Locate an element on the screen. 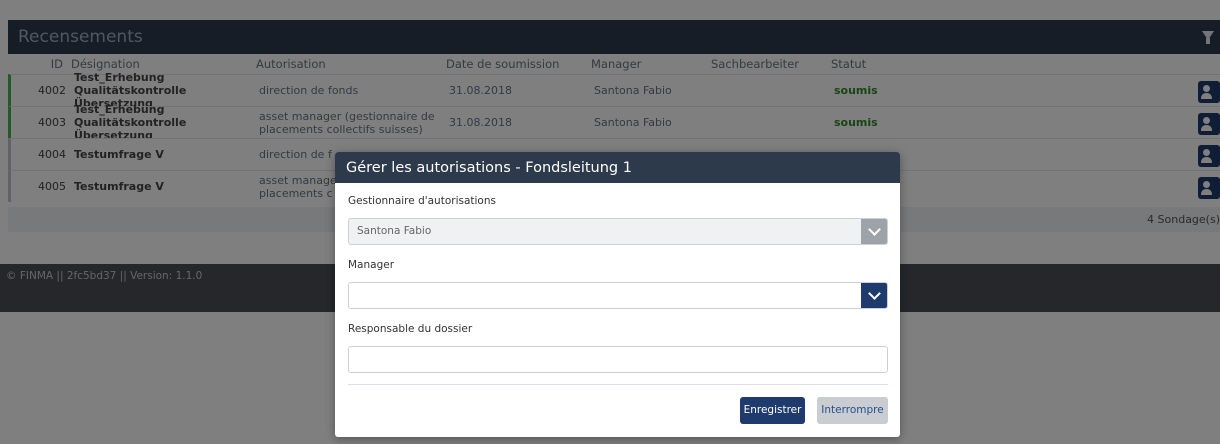 This screenshot has height=444, width=1220. manager-select is located at coordinates (618, 295).